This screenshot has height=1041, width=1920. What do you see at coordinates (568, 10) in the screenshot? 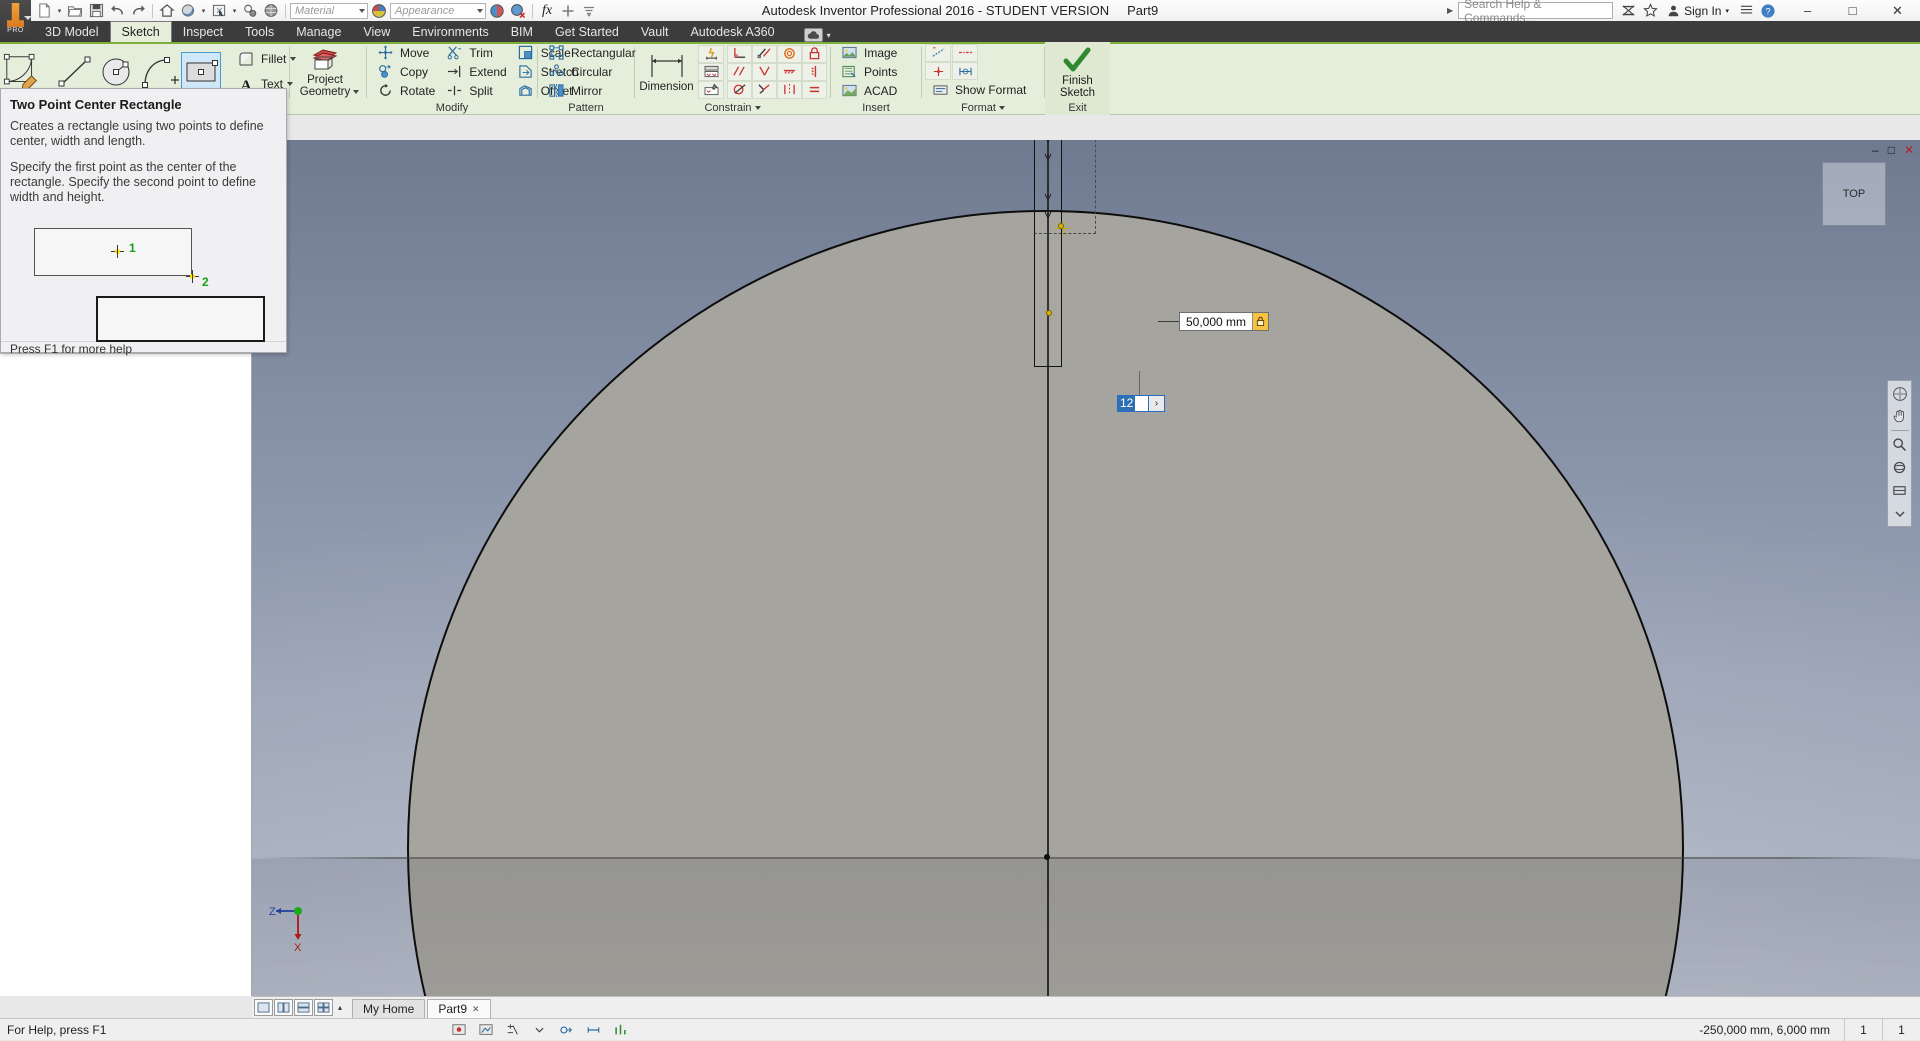
I see `customize-qat-add-icon` at bounding box center [568, 10].